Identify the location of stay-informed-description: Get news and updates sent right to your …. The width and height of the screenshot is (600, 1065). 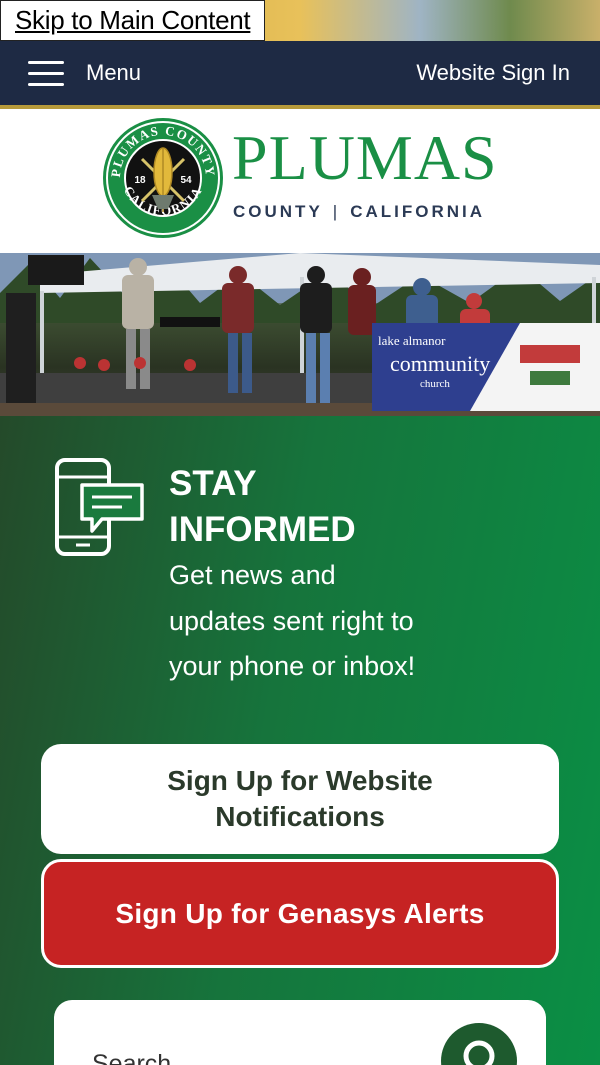
(292, 620).